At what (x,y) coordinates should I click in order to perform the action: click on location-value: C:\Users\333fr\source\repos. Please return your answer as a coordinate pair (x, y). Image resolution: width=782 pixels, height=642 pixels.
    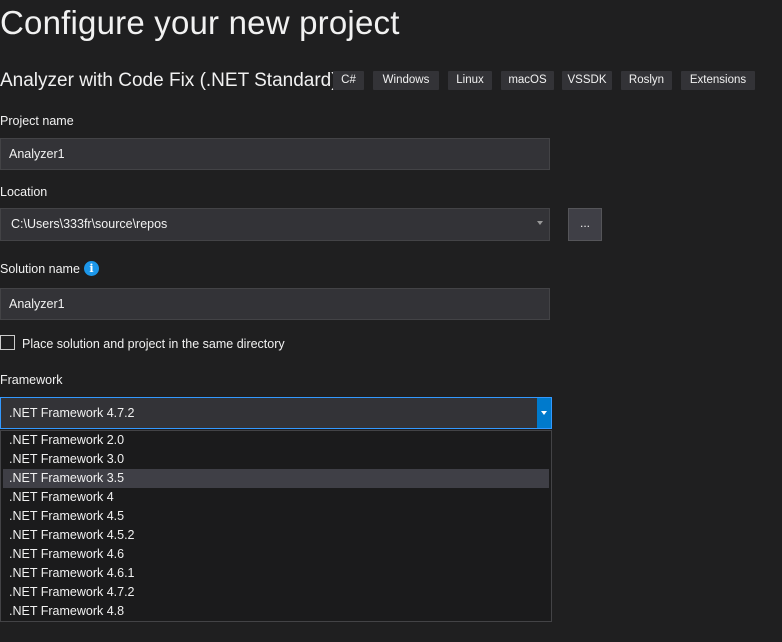
    Looking at the image, I should click on (89, 224).